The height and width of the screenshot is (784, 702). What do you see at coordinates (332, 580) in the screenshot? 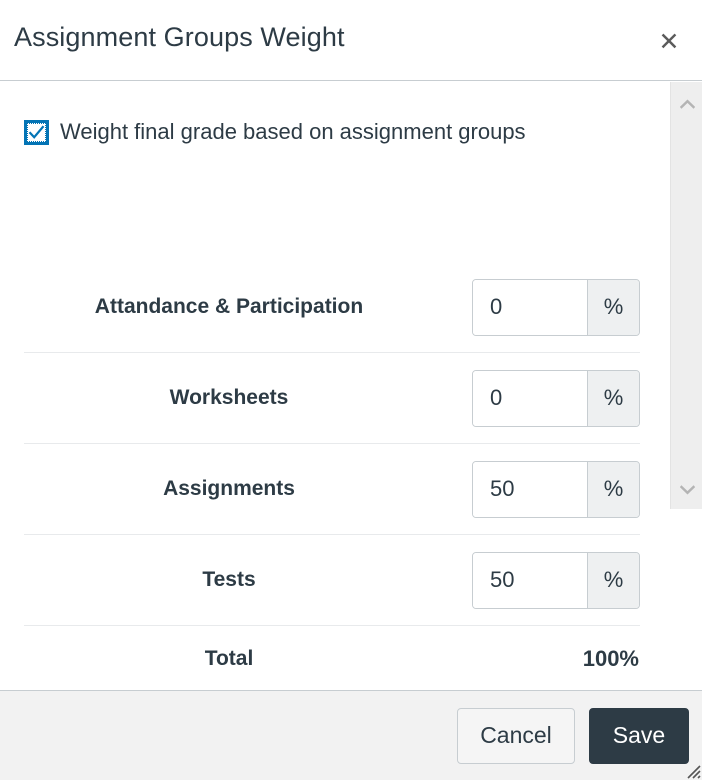
I see `table-row: Tests %` at bounding box center [332, 580].